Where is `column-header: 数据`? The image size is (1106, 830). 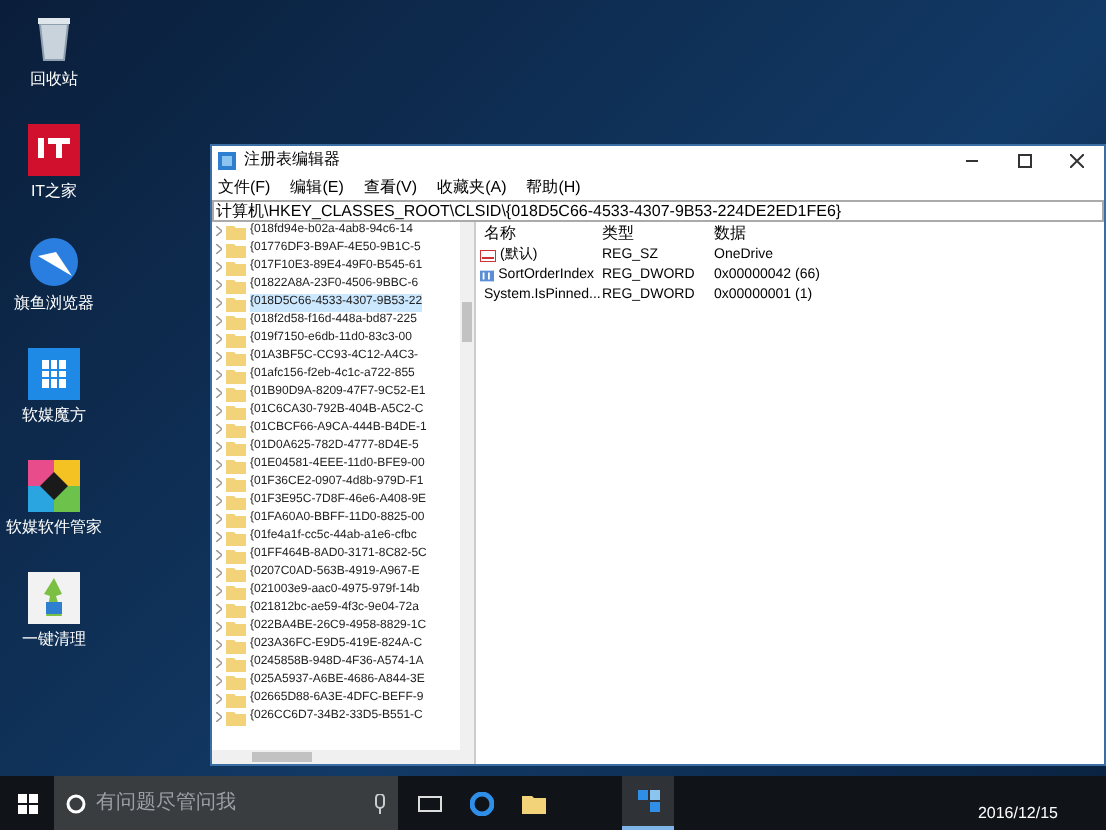 column-header: 数据 is located at coordinates (786, 234).